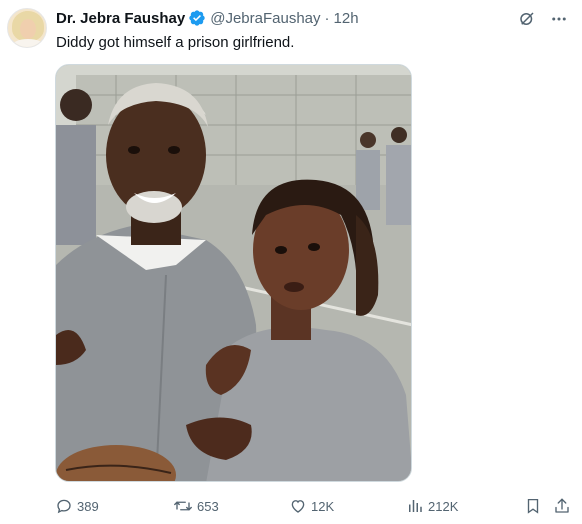 This screenshot has width=582, height=524. Describe the element at coordinates (527, 19) in the screenshot. I see `grok-icon` at that location.